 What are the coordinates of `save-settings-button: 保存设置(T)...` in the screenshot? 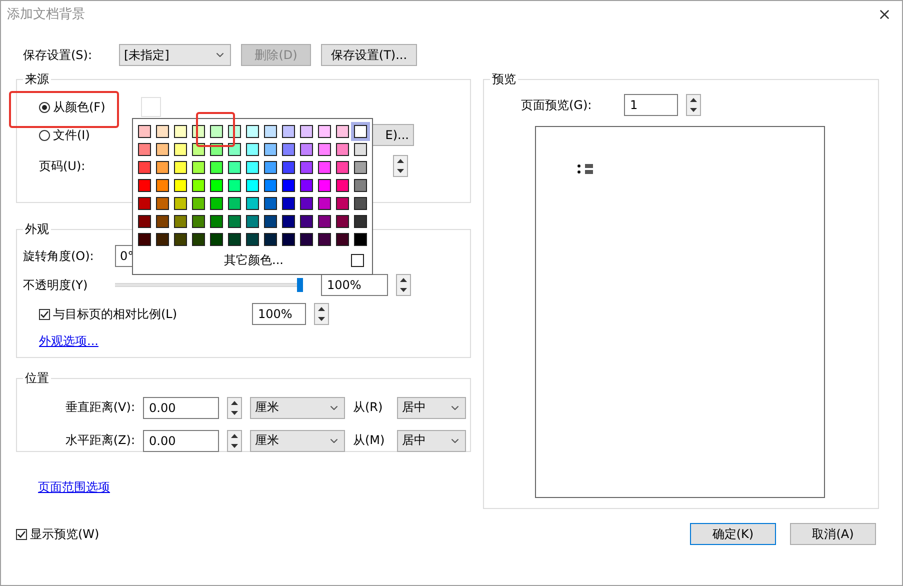 It's located at (369, 55).